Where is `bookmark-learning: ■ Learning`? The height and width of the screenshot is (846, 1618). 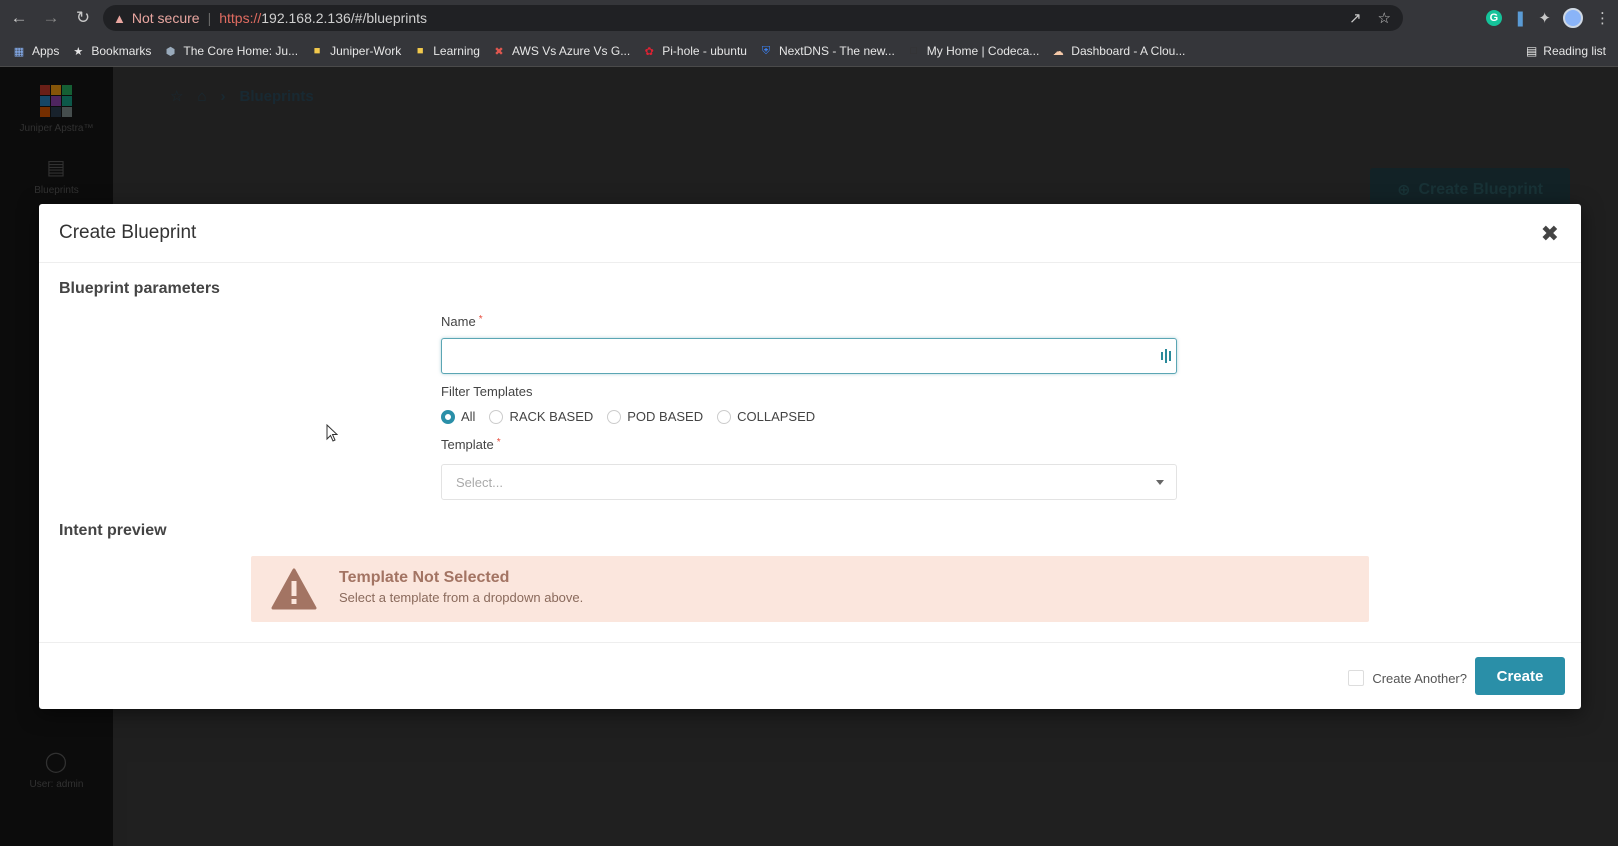
bookmark-learning: ■ Learning is located at coordinates (446, 51).